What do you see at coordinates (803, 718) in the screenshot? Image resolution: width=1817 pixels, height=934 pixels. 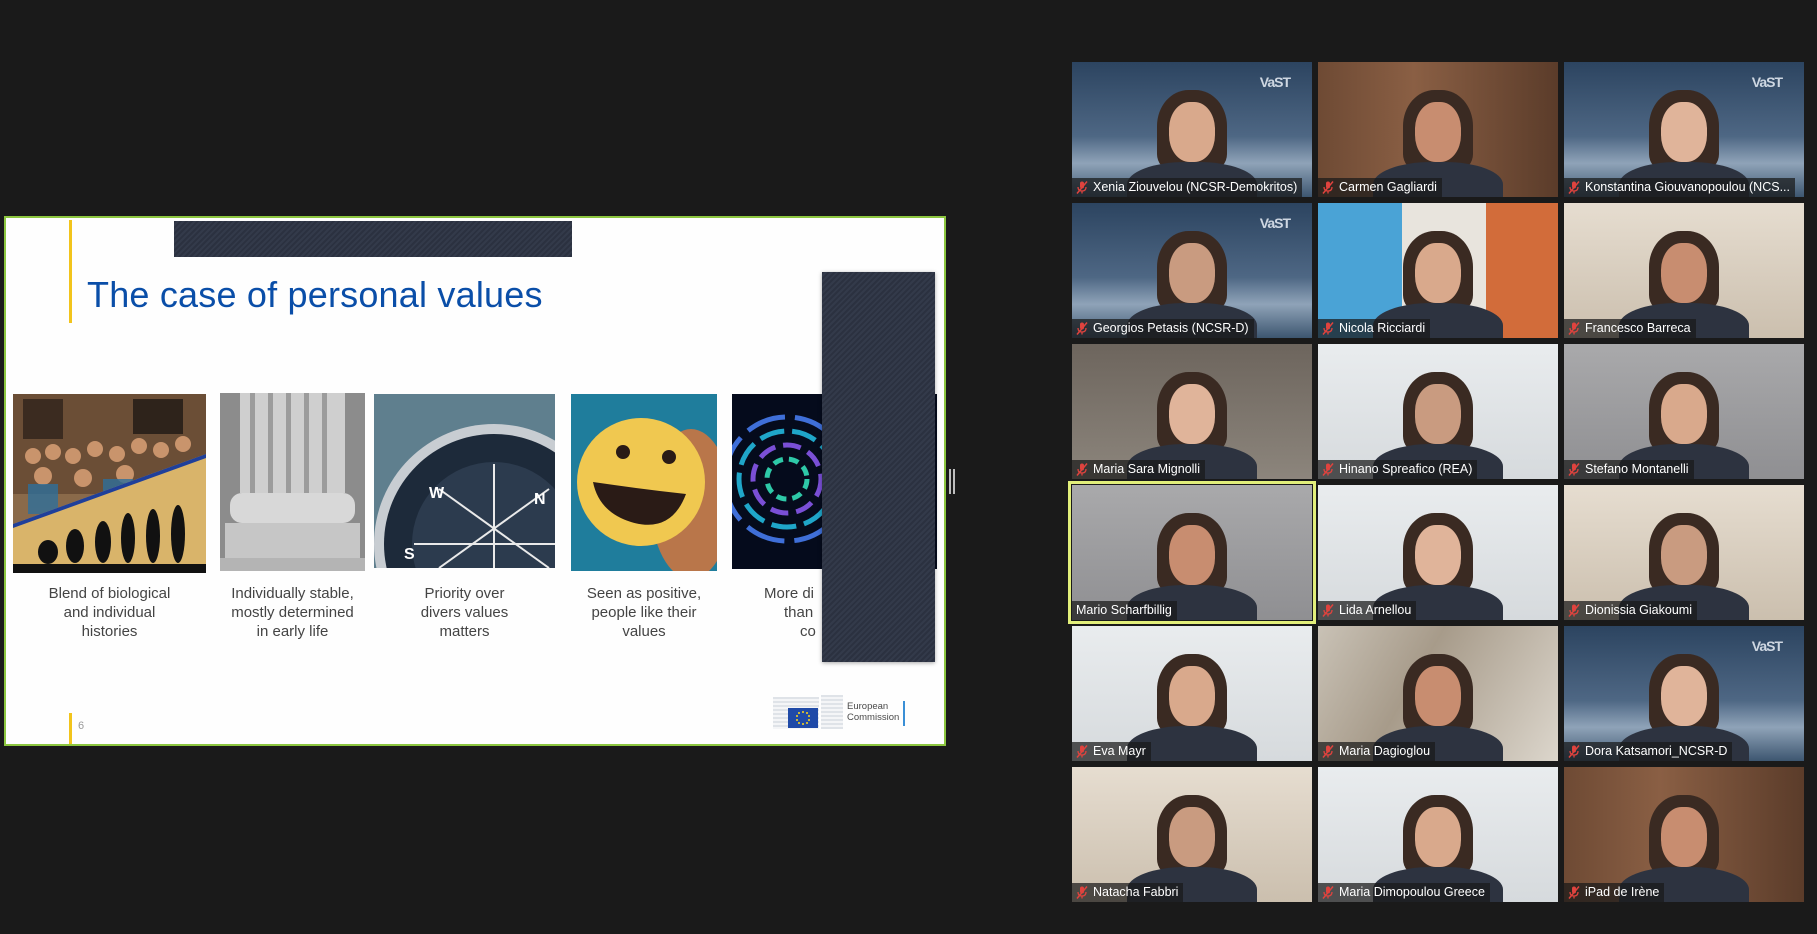 I see `eu-flag-icon` at bounding box center [803, 718].